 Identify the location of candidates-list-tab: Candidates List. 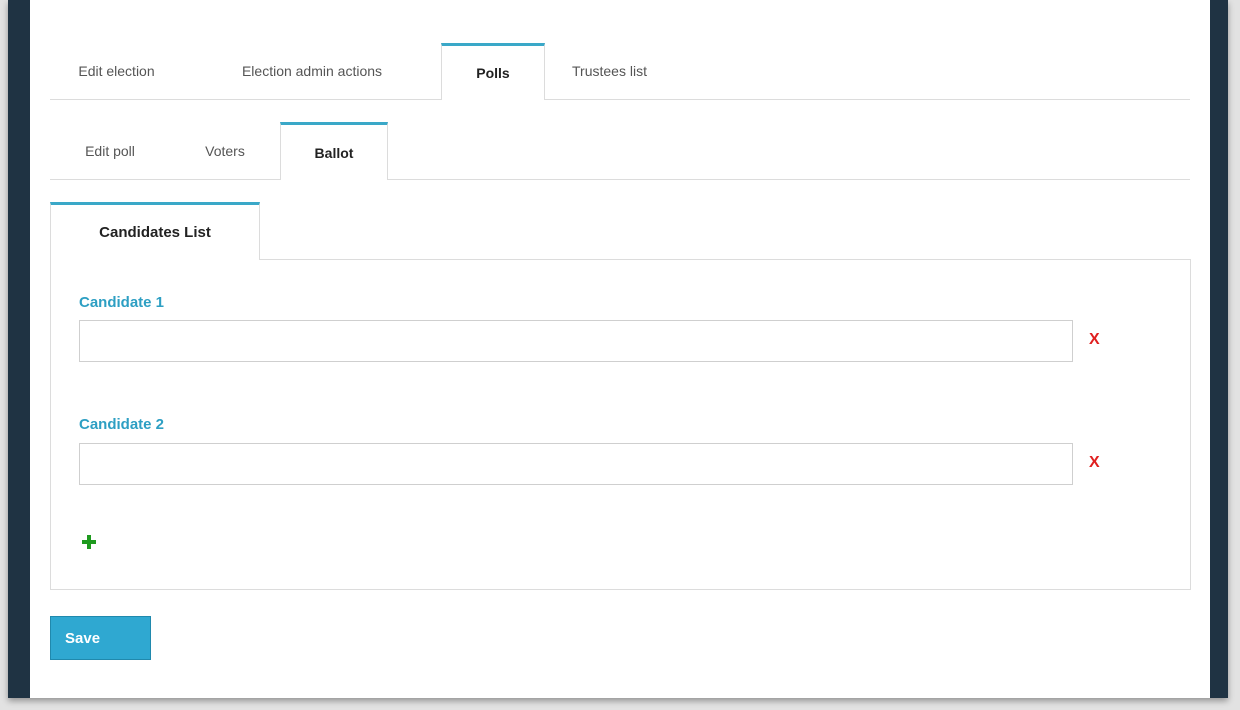
(155, 231).